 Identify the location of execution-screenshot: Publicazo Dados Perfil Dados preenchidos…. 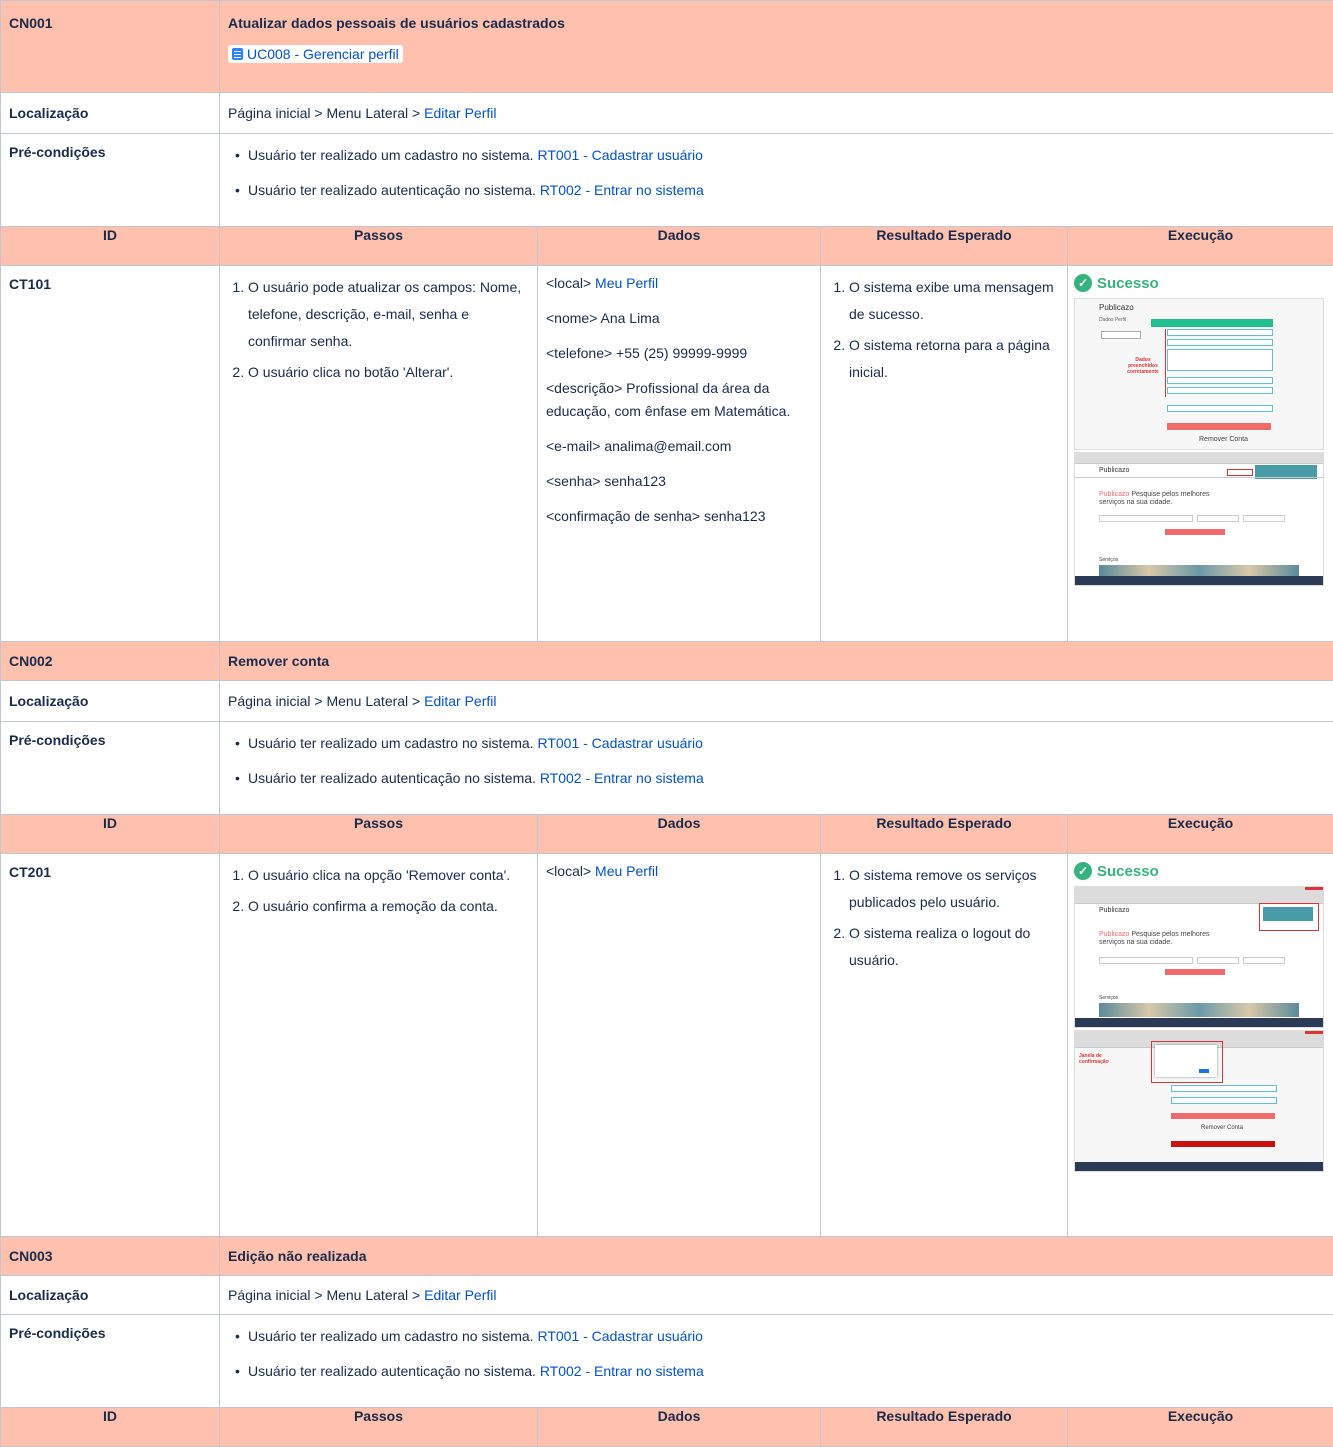
(1199, 374).